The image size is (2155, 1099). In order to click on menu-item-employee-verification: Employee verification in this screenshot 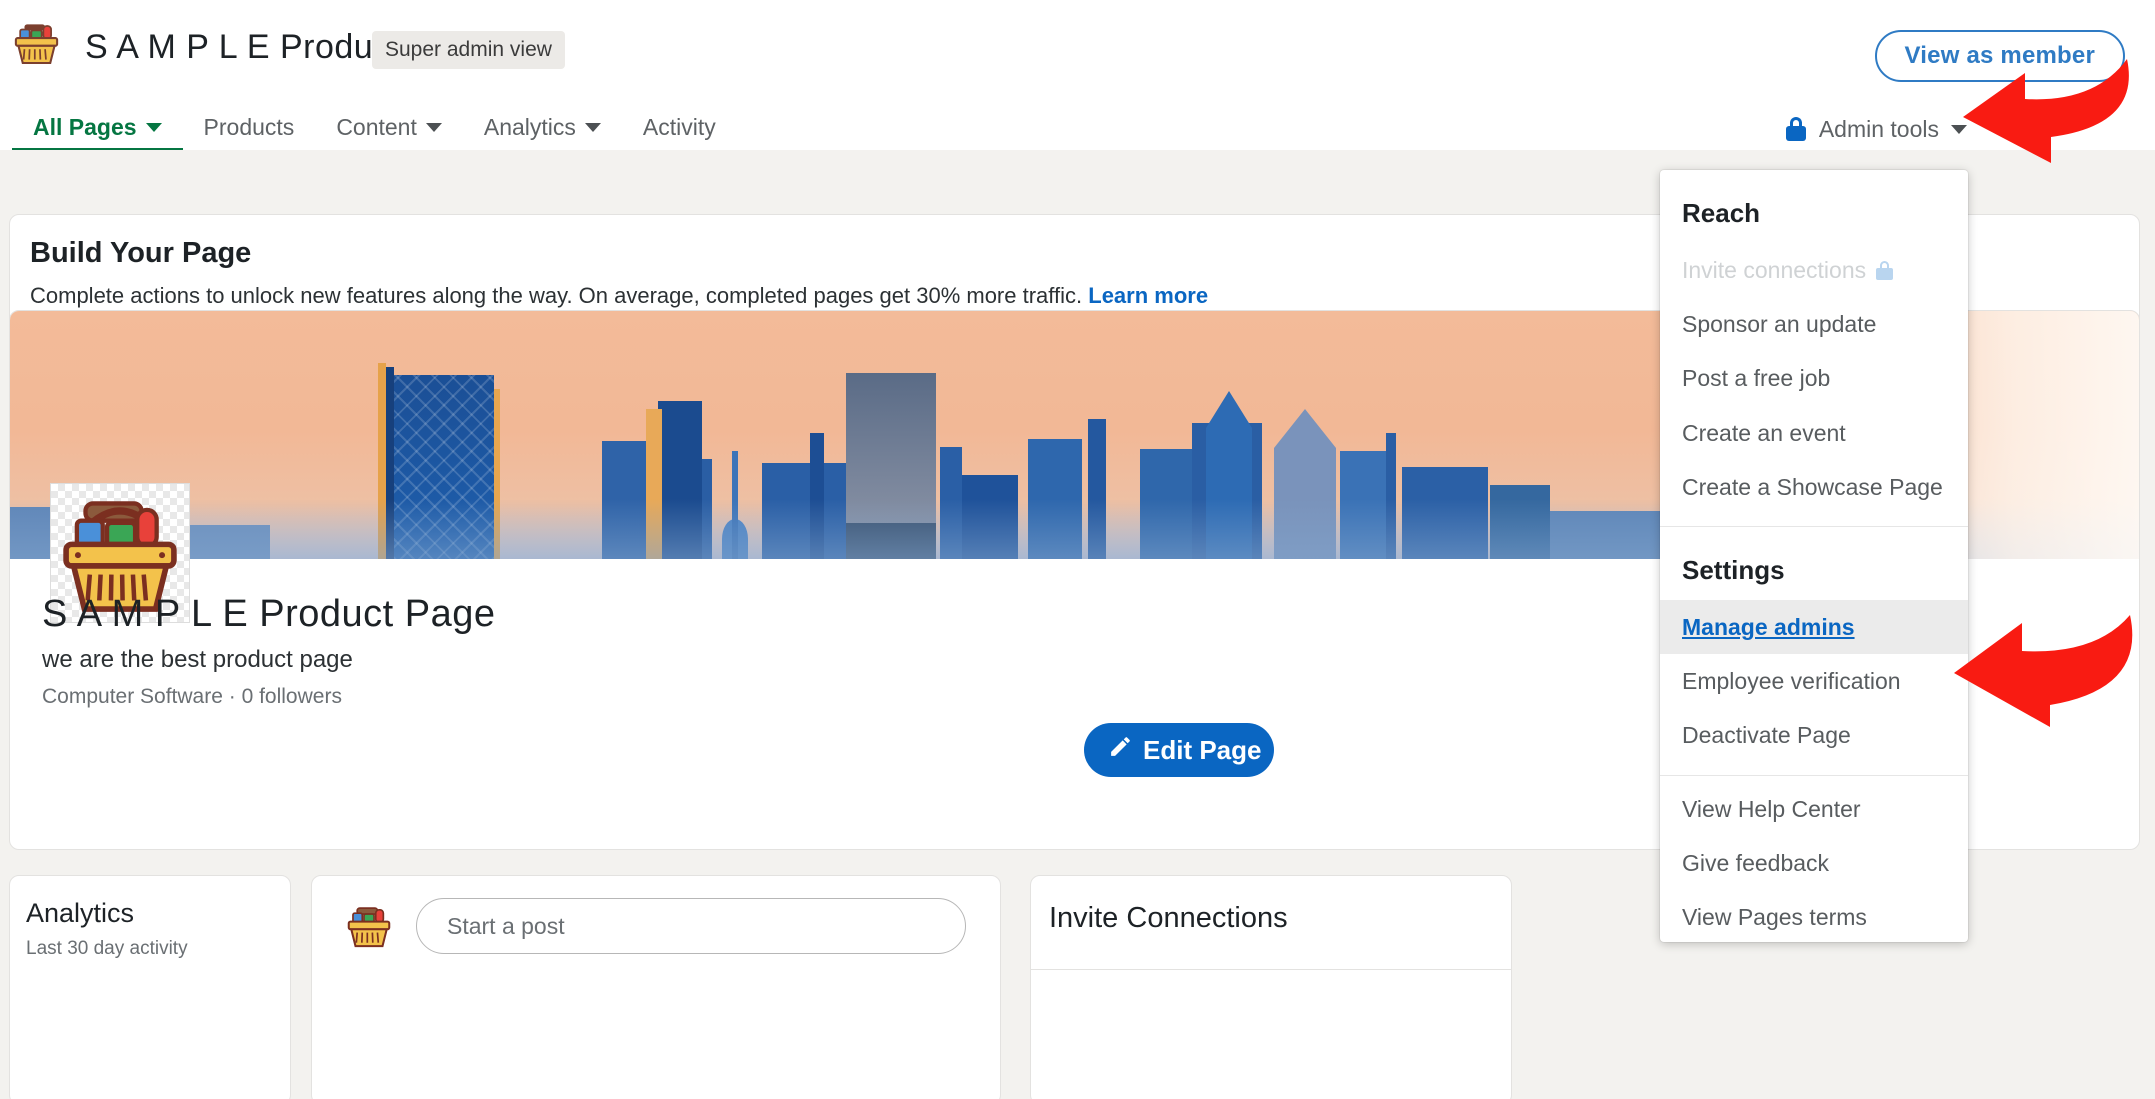, I will do `click(1814, 681)`.